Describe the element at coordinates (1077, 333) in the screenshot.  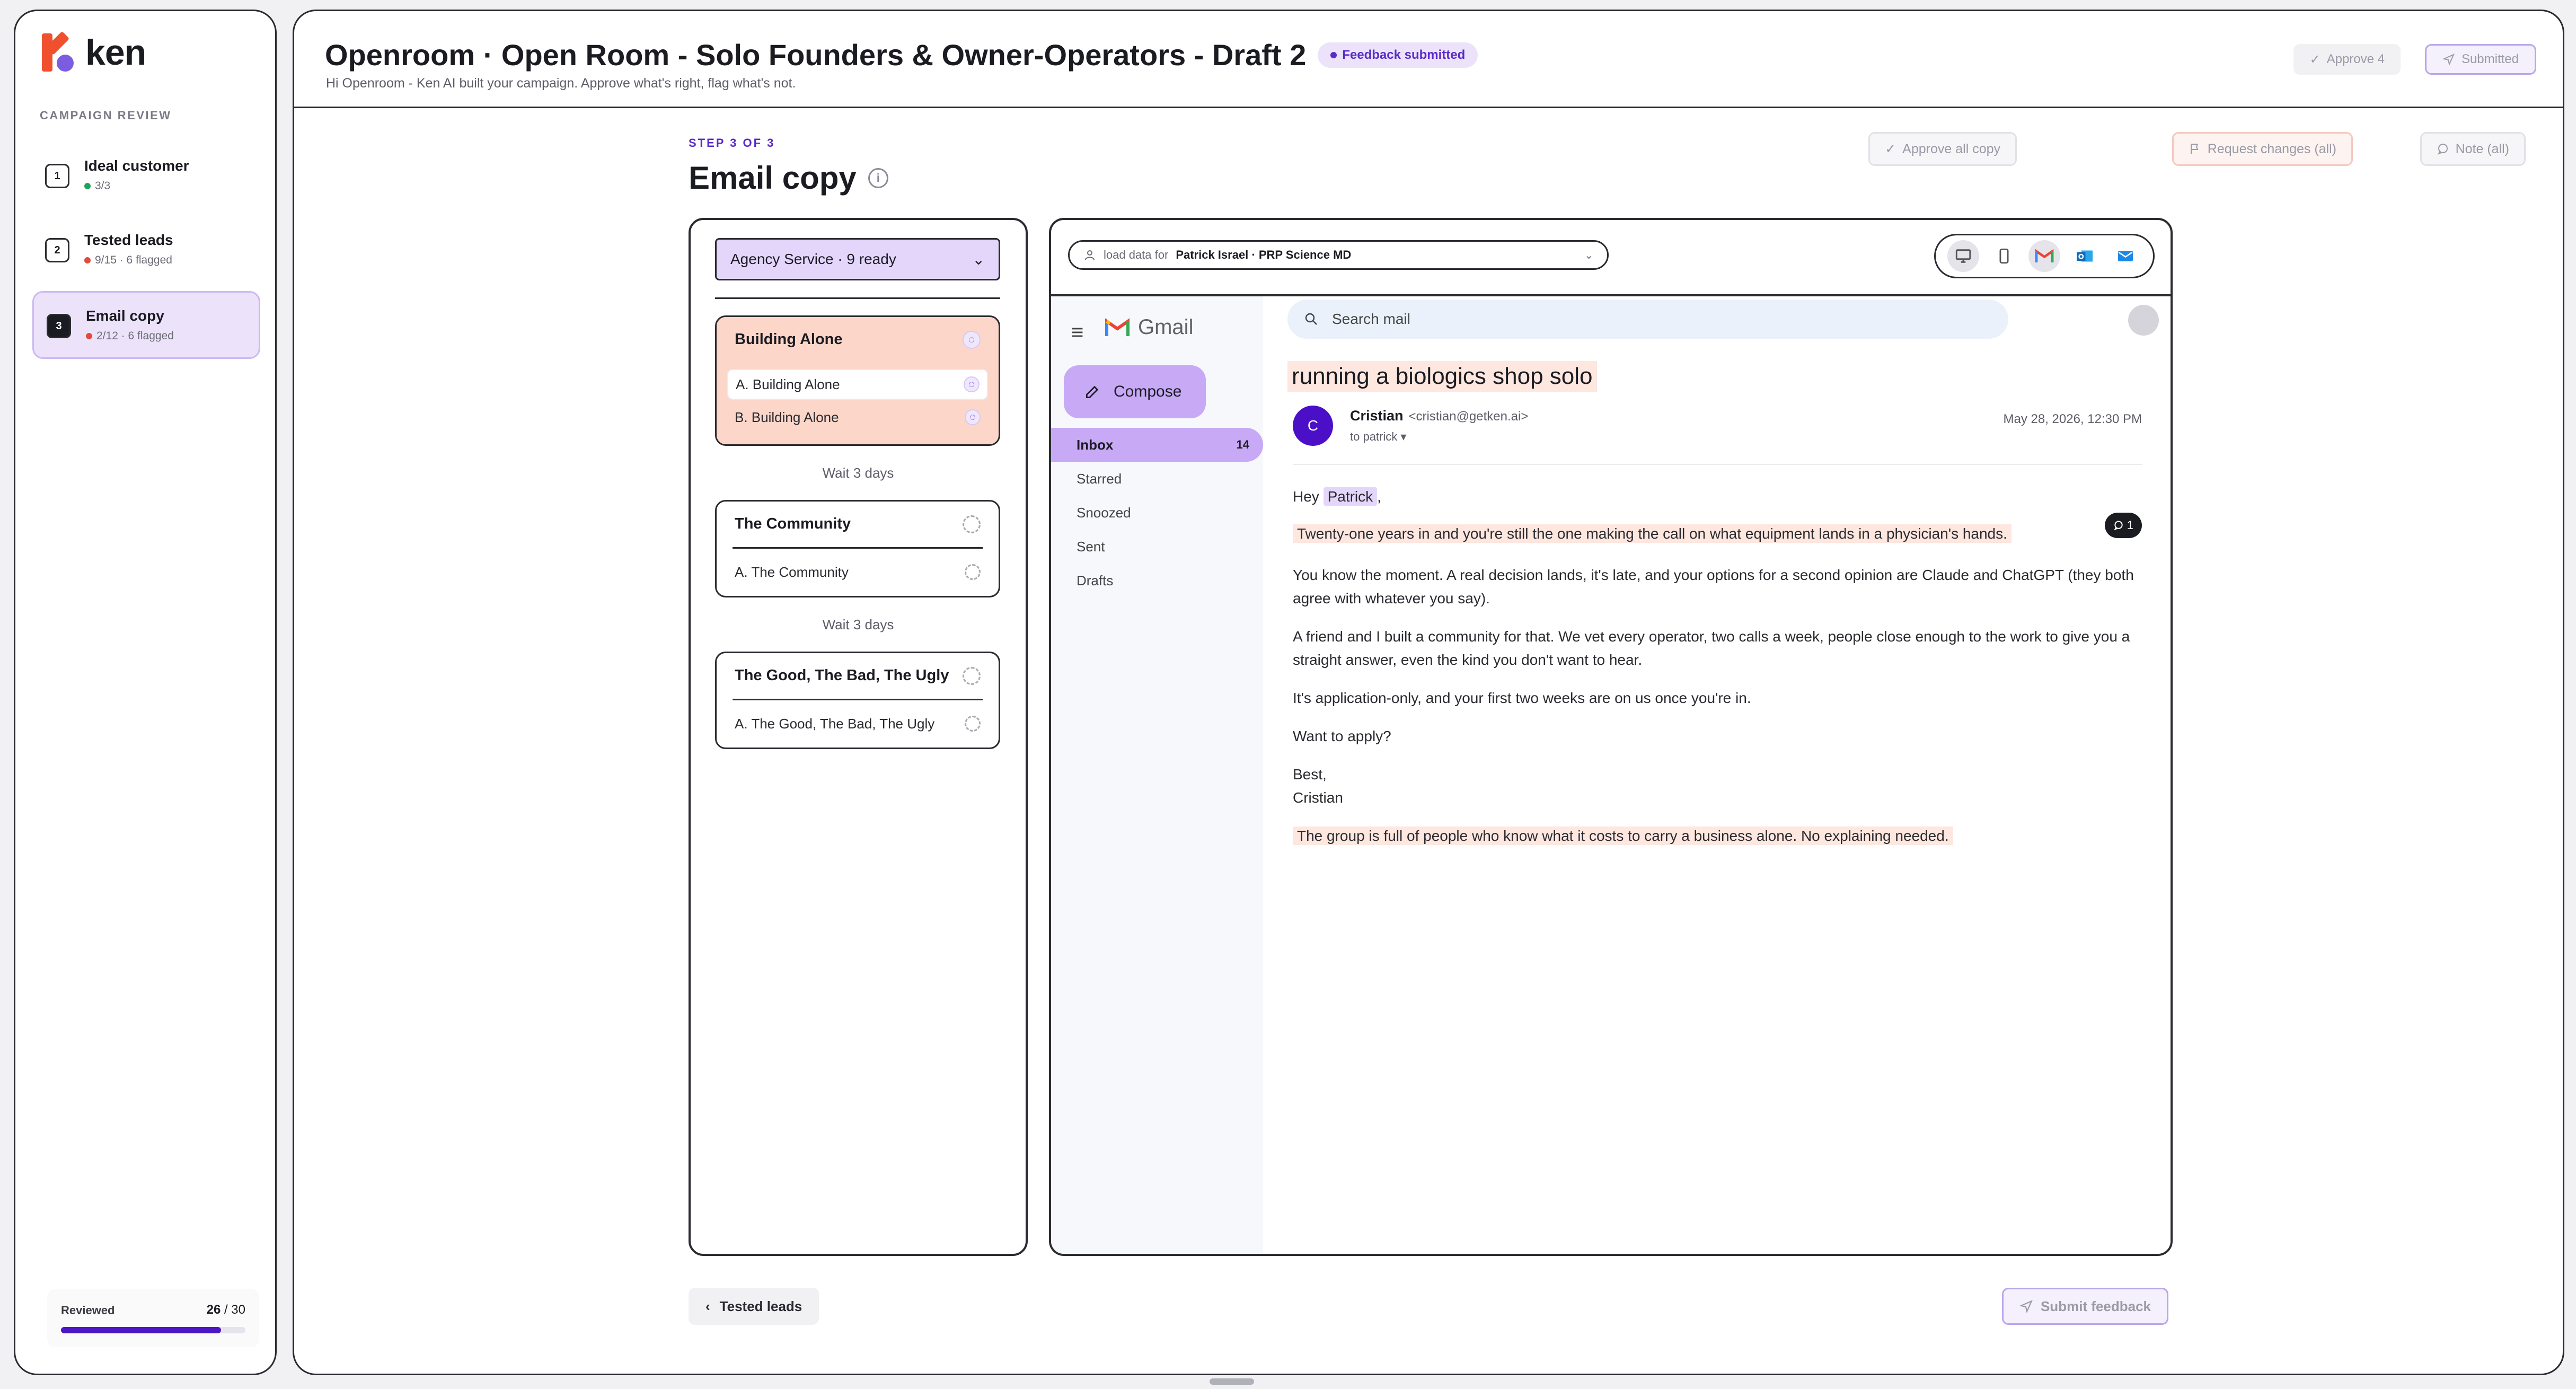
I see `menu-icon: ≡` at that location.